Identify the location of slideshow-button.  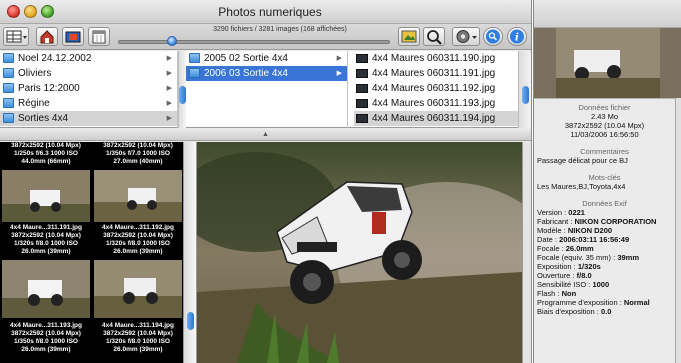
(409, 36).